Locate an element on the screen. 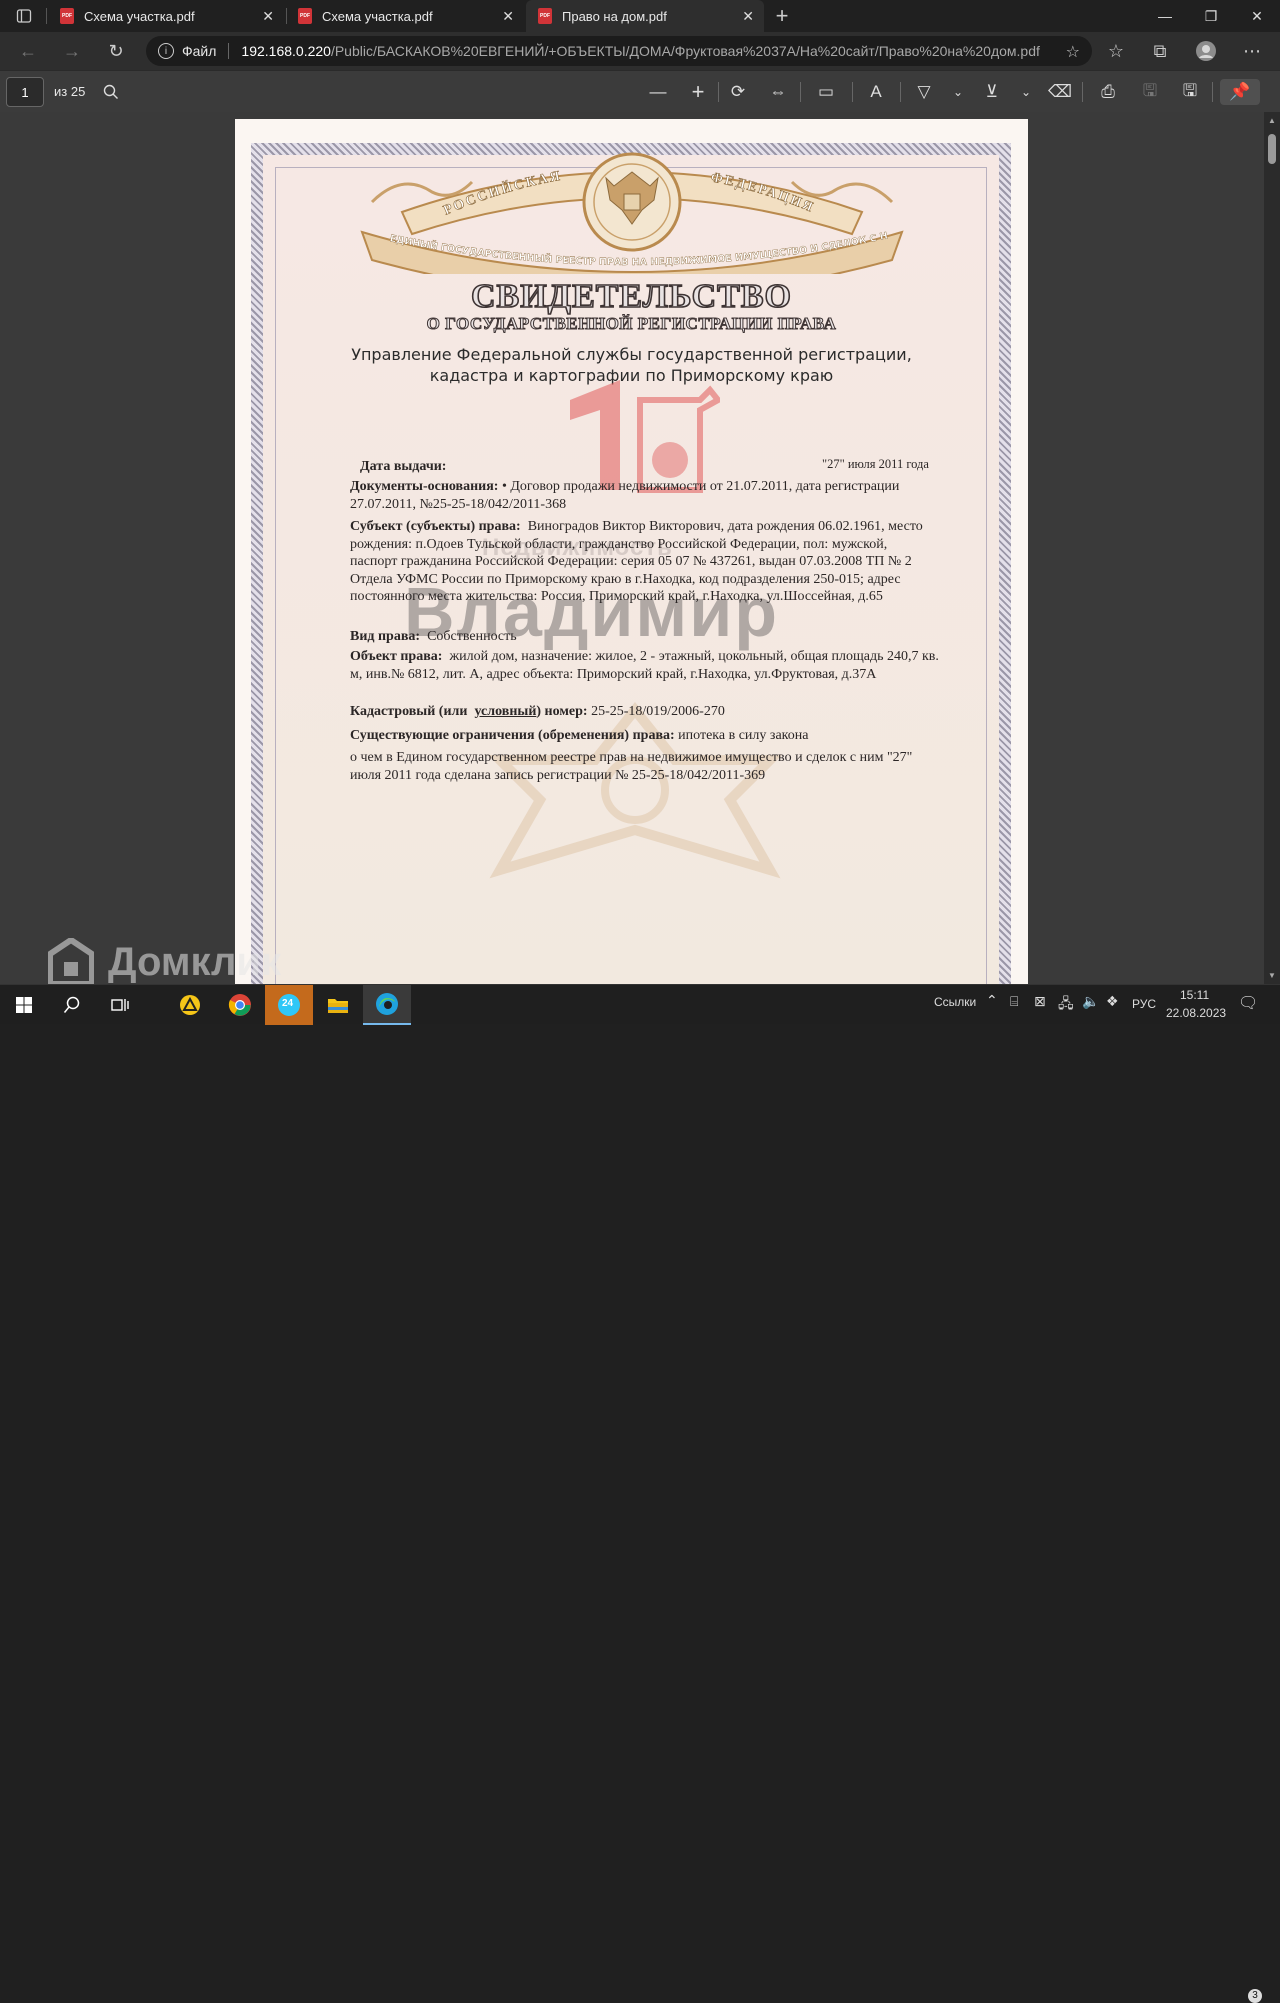  domclick-watermark: Домклик is located at coordinates (164, 962).